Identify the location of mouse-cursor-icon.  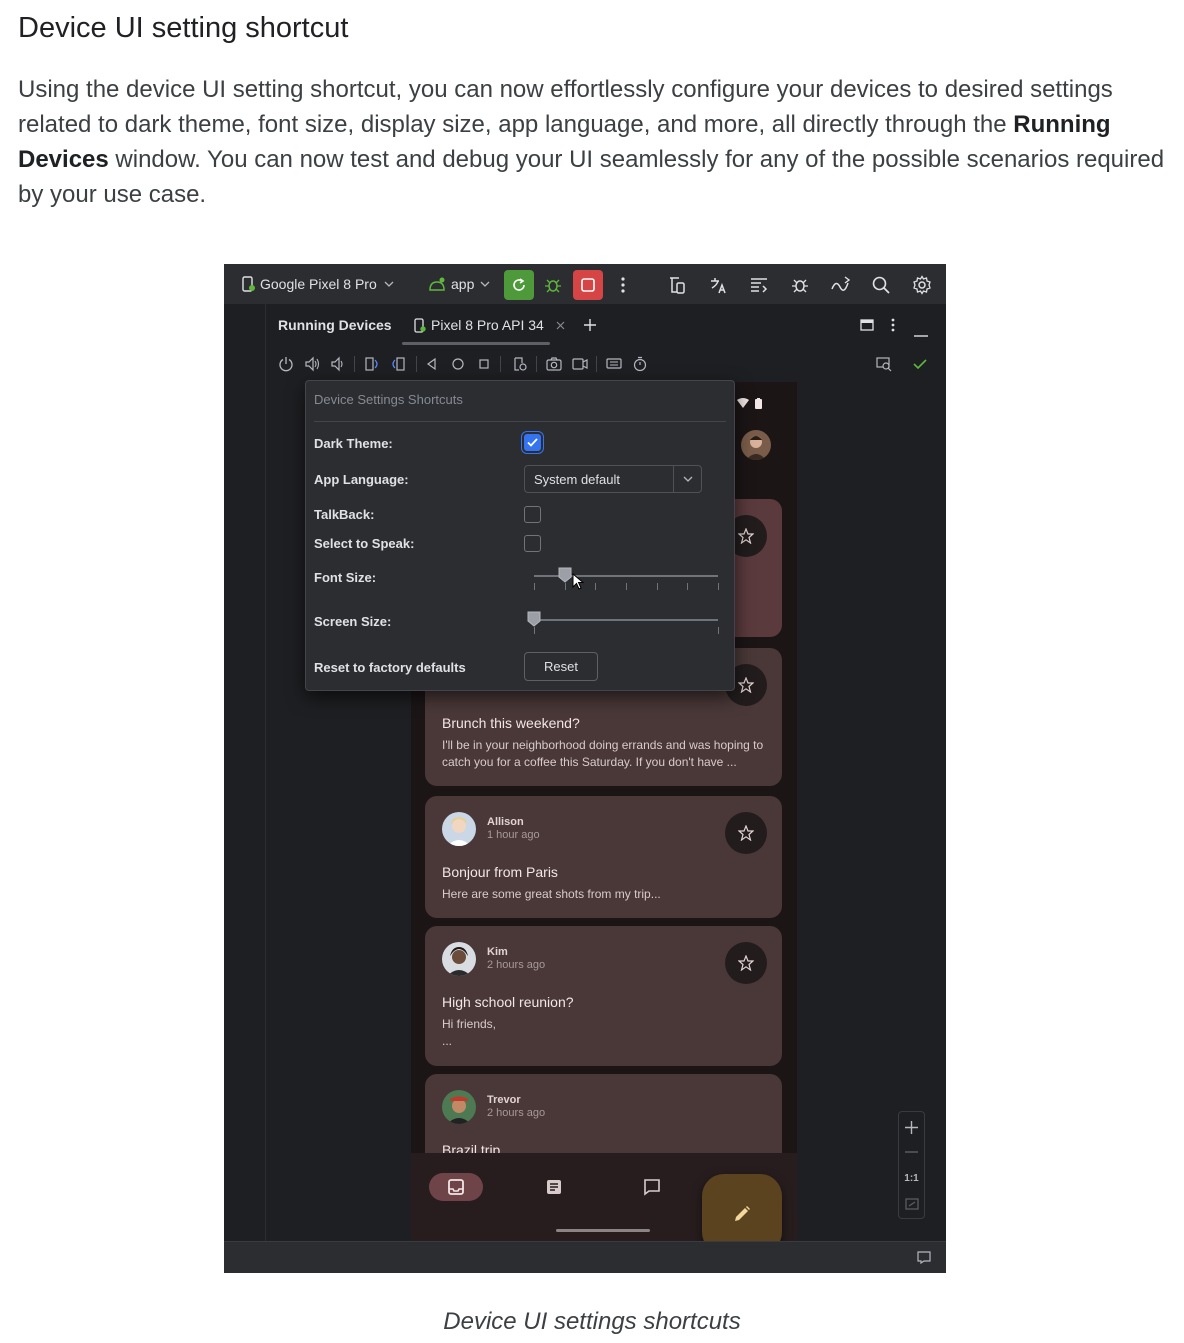
(578, 584).